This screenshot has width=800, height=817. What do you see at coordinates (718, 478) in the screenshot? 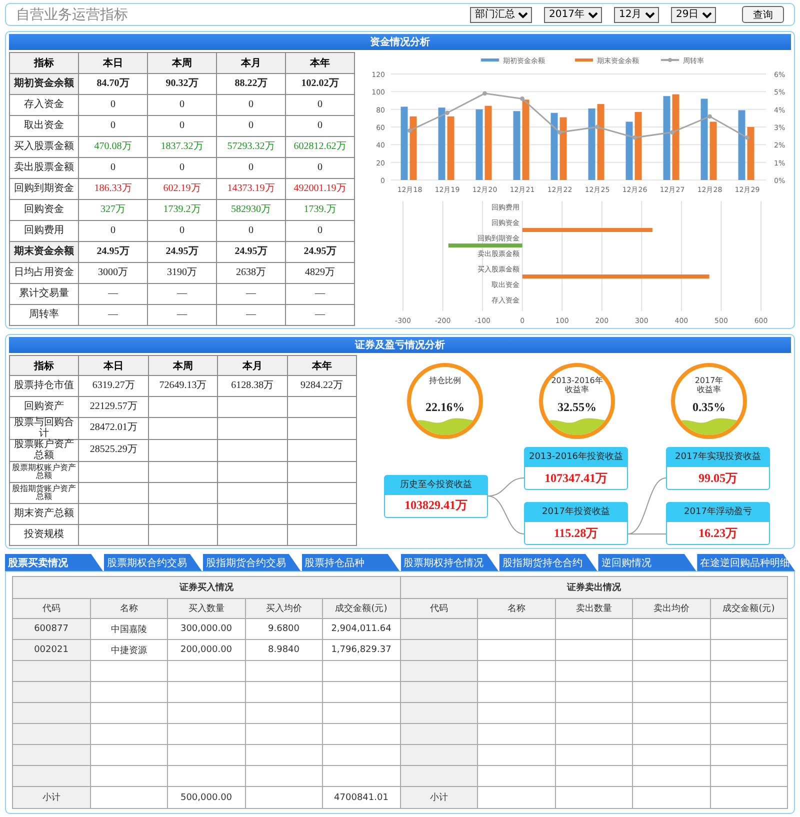
I see `node-value: 99.05万` at bounding box center [718, 478].